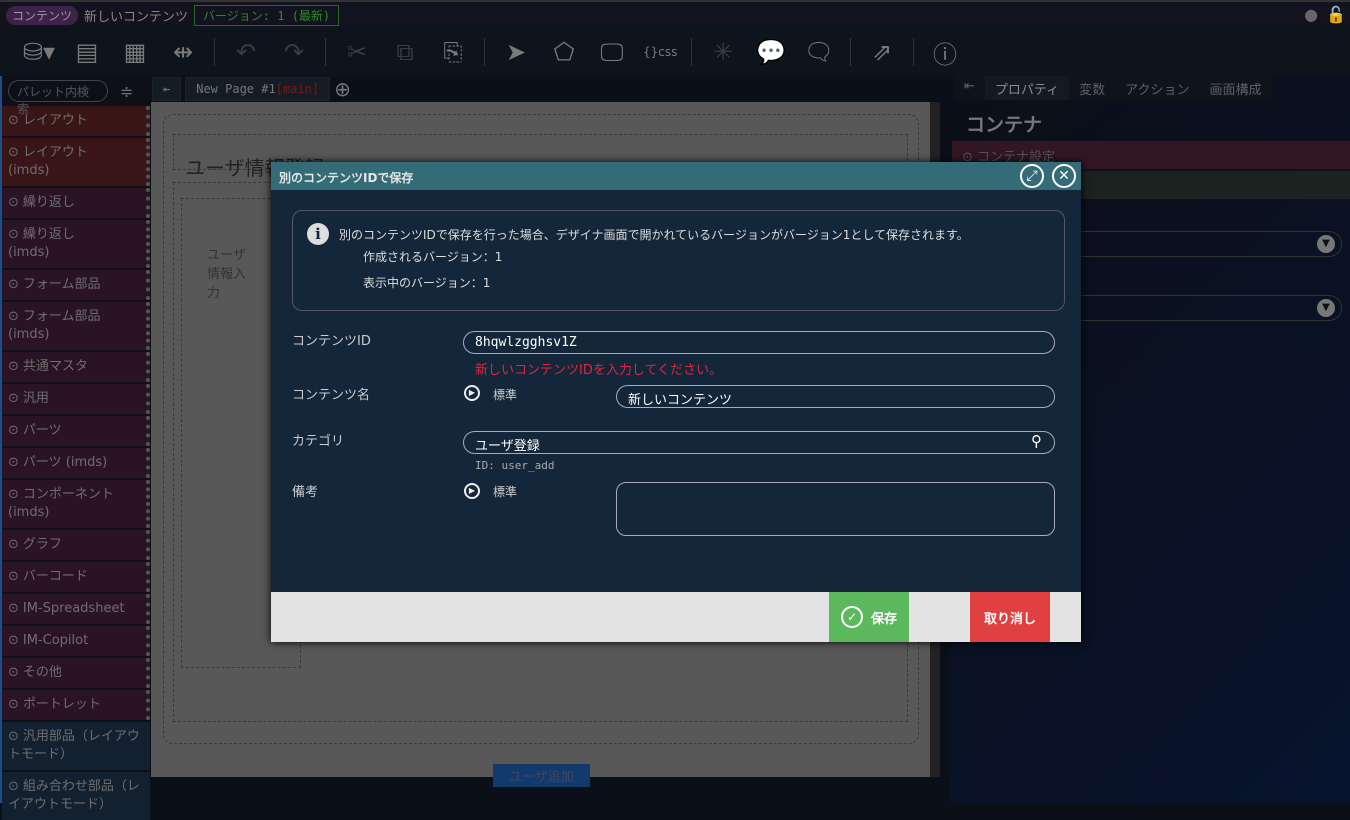 Image resolution: width=1350 pixels, height=820 pixels. Describe the element at coordinates (76, 285) in the screenshot. I see `palette-category: ⊙ フォーム部品` at that location.